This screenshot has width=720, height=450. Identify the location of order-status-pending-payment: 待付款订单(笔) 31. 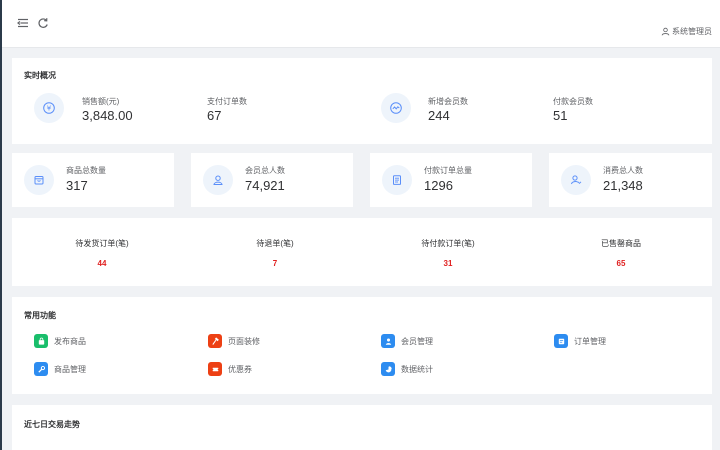
(448, 253).